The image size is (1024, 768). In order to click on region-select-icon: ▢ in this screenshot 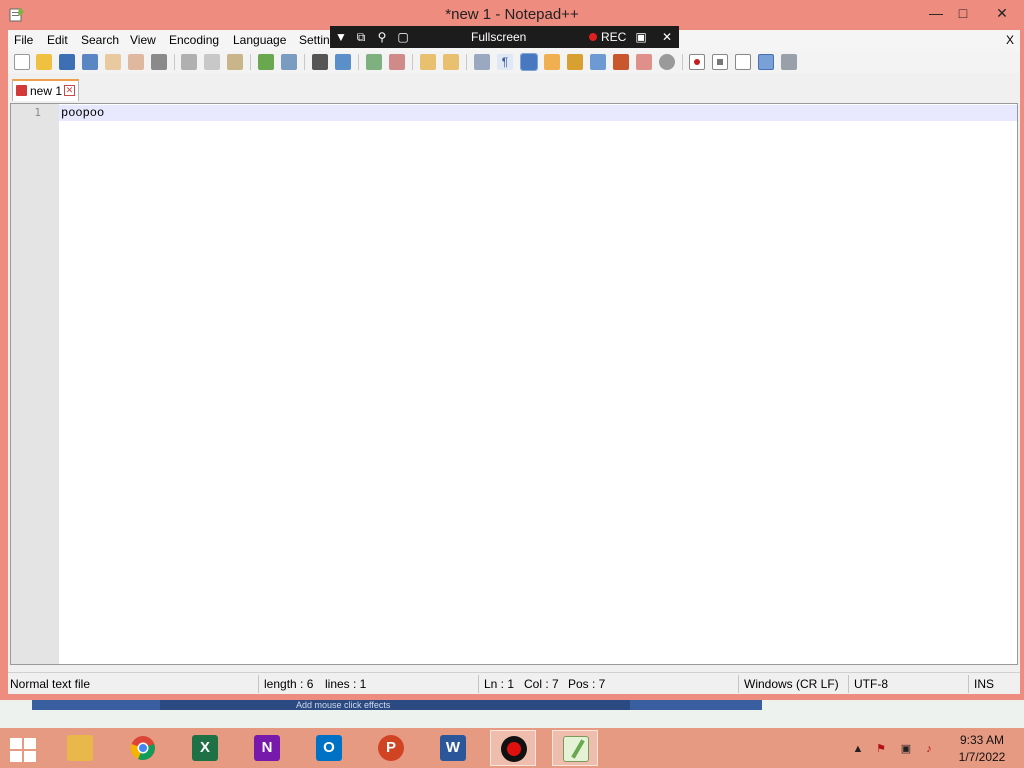, I will do `click(403, 37)`.